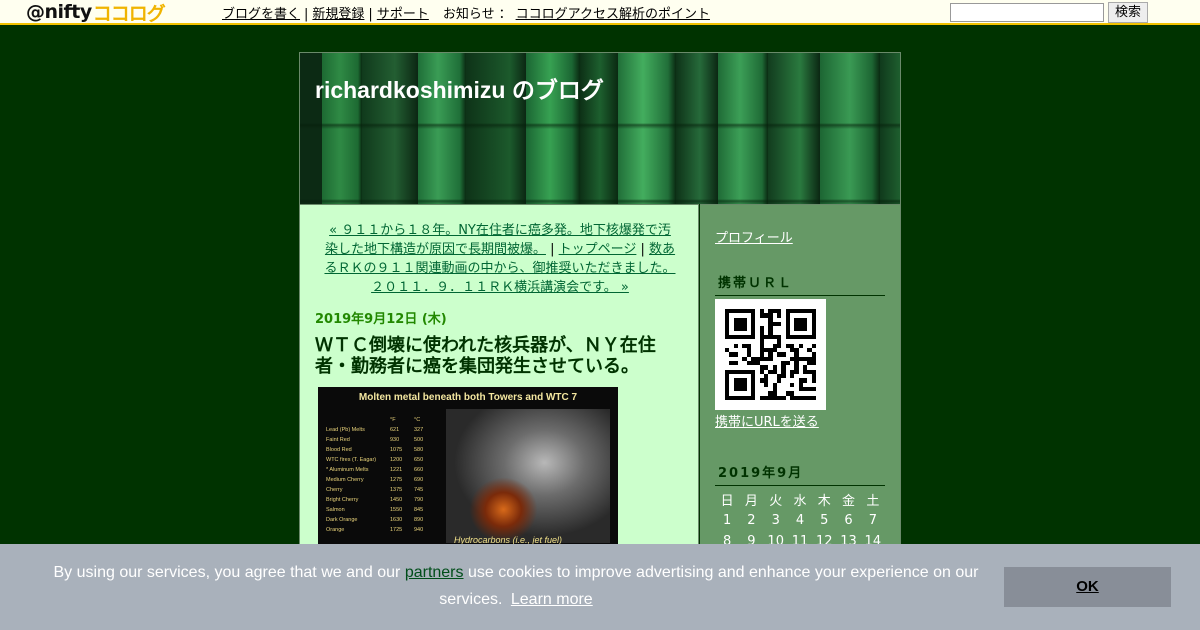  What do you see at coordinates (419, 500) in the screenshot?
I see `image-table-cell: 790` at bounding box center [419, 500].